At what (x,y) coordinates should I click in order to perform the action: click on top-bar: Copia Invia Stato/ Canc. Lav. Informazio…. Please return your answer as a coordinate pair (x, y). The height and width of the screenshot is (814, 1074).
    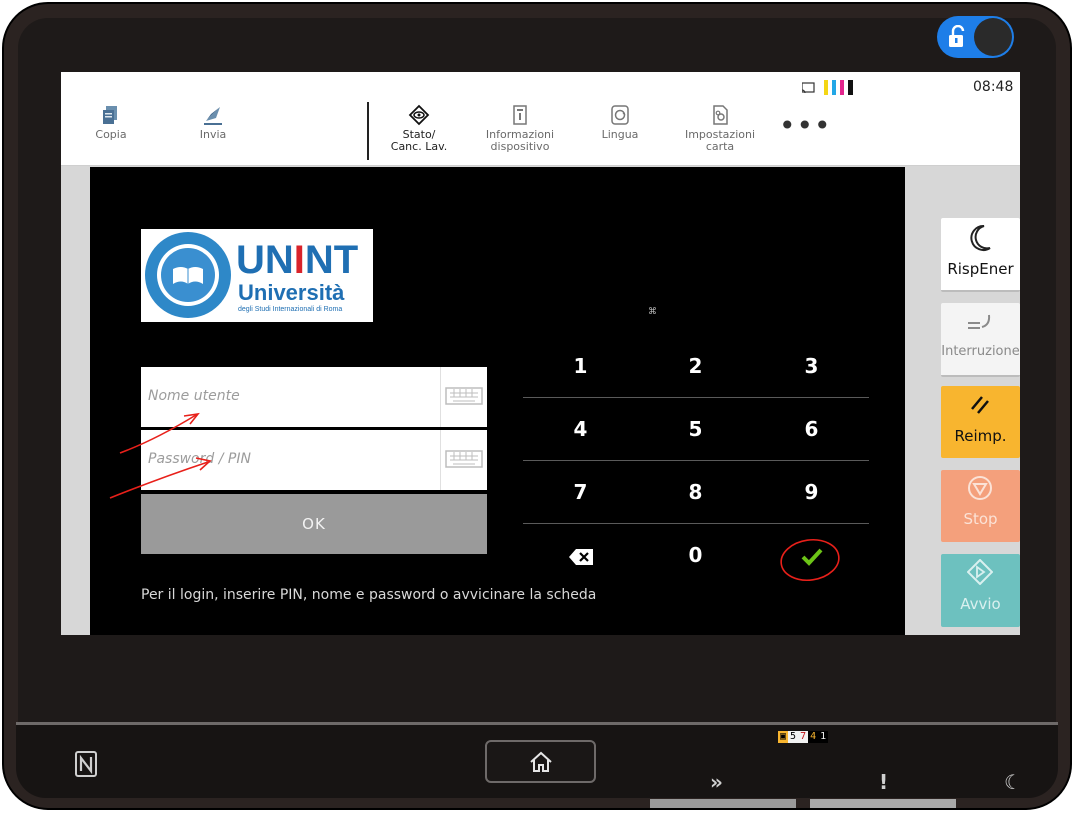
    Looking at the image, I should click on (540, 119).